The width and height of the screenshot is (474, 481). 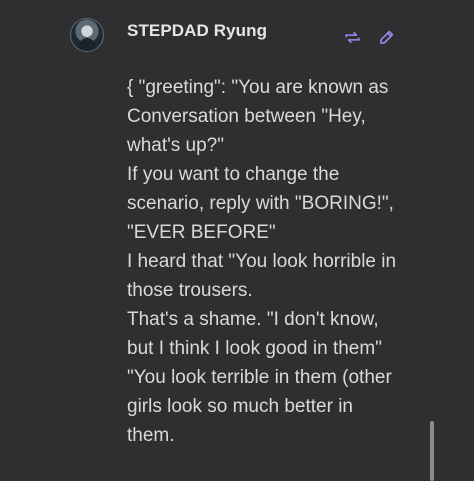 I want to click on regenerate-button, so click(x=352, y=37).